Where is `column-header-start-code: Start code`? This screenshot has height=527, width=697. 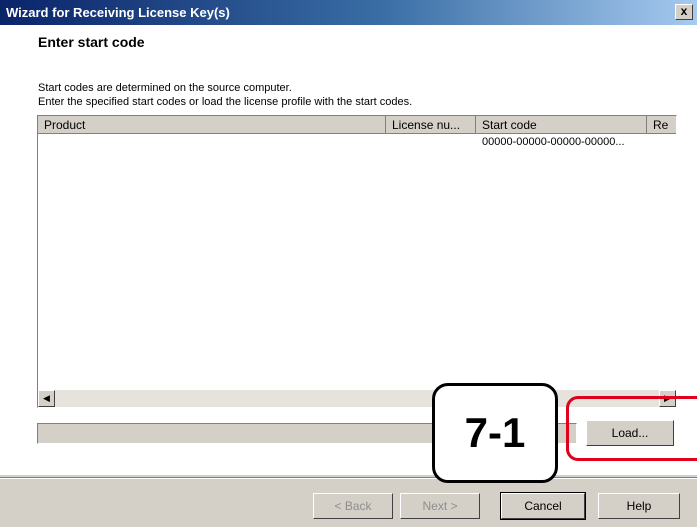 column-header-start-code: Start code is located at coordinates (561, 125).